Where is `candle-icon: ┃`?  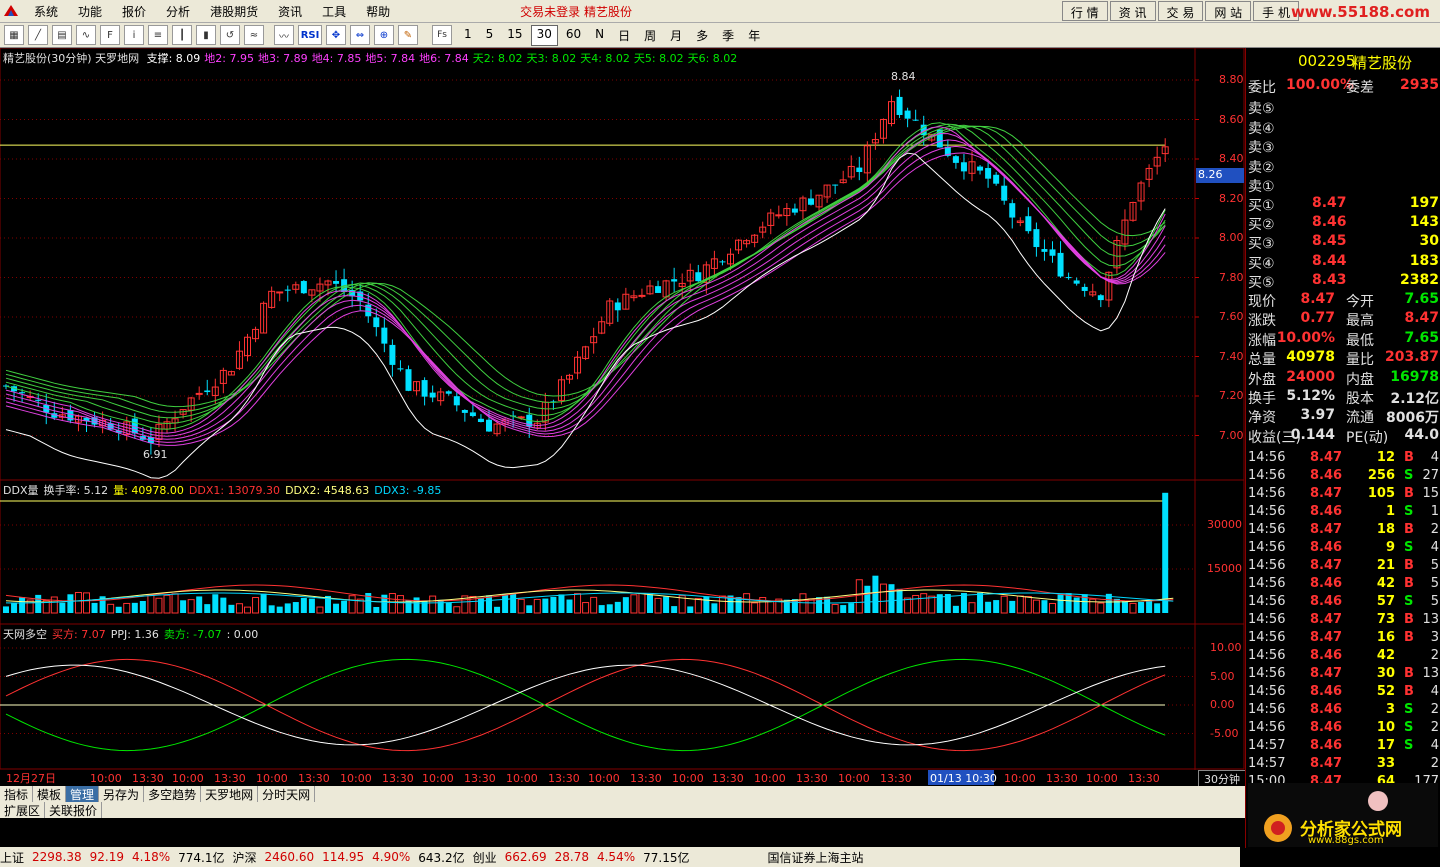
candle-icon: ┃ is located at coordinates (182, 35).